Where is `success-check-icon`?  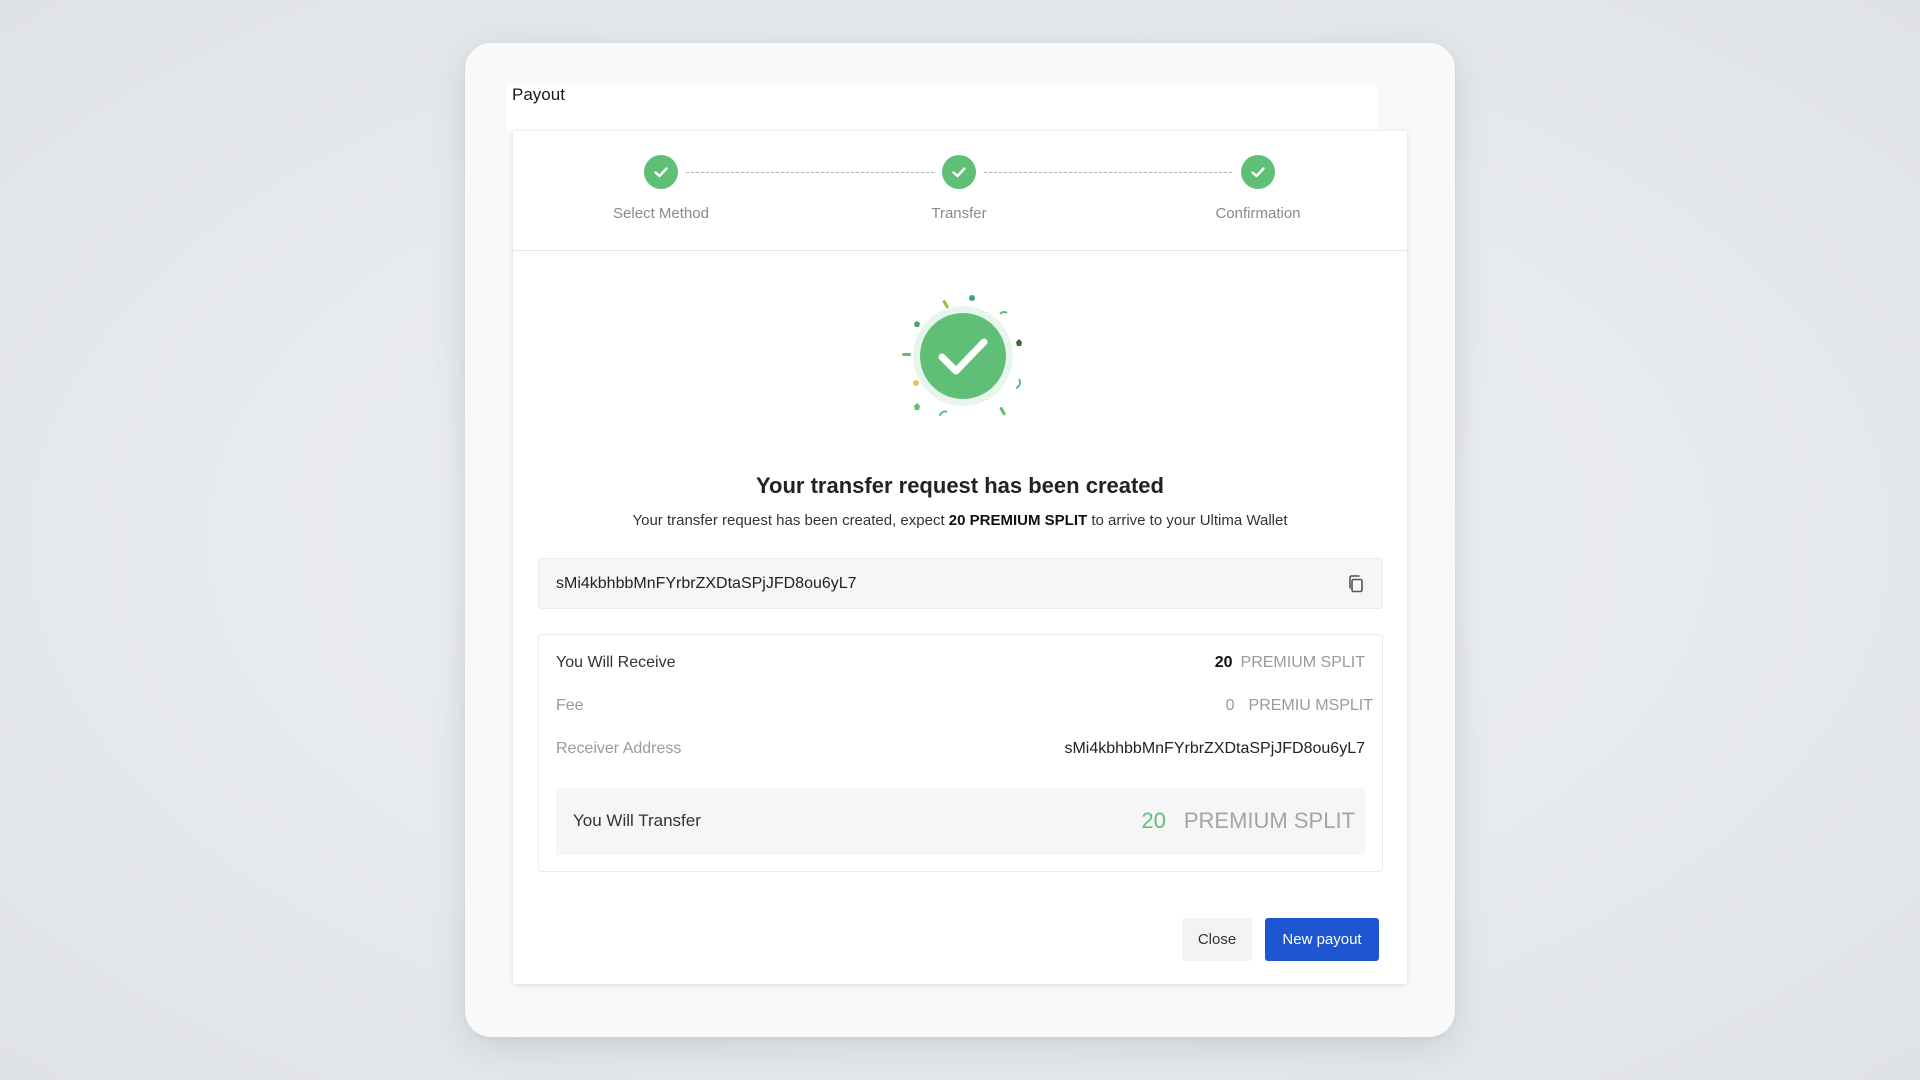 success-check-icon is located at coordinates (963, 356).